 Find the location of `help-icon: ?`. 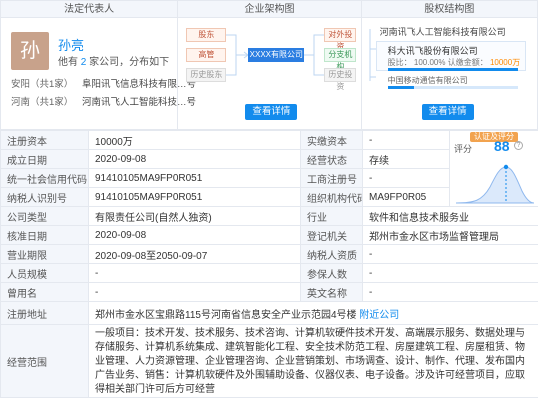

help-icon: ? is located at coordinates (518, 145).